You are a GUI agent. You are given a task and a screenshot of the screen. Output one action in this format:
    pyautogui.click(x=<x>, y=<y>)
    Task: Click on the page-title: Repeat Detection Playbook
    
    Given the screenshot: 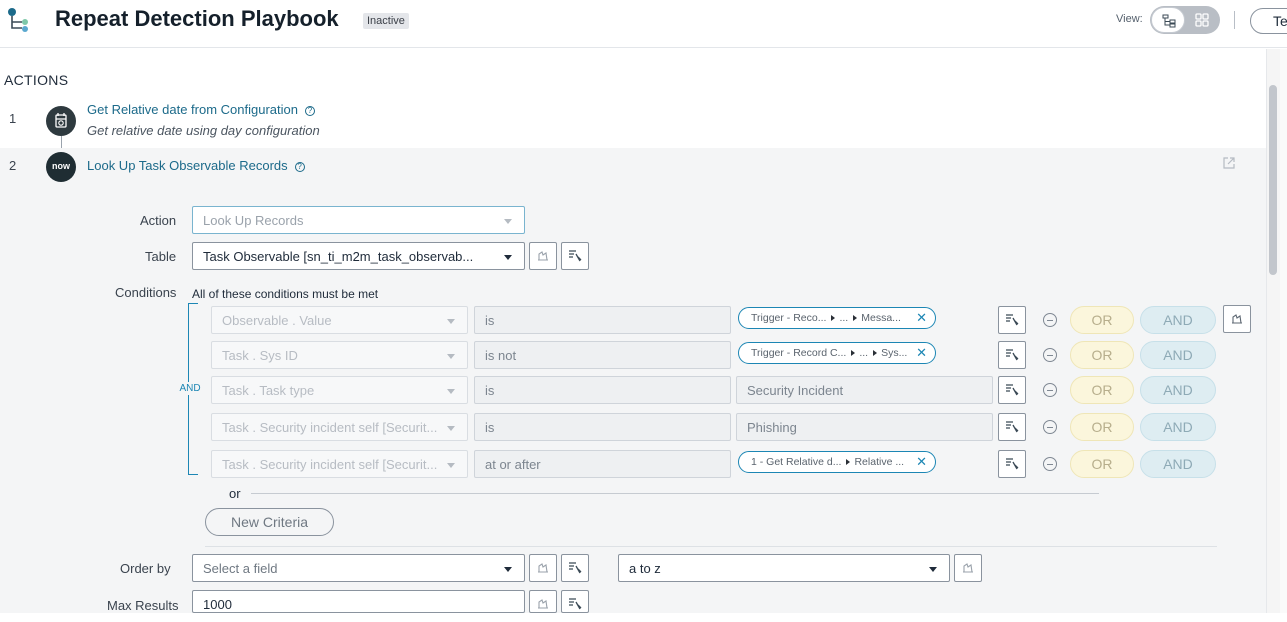 What is the action you would take?
    pyautogui.click(x=197, y=18)
    